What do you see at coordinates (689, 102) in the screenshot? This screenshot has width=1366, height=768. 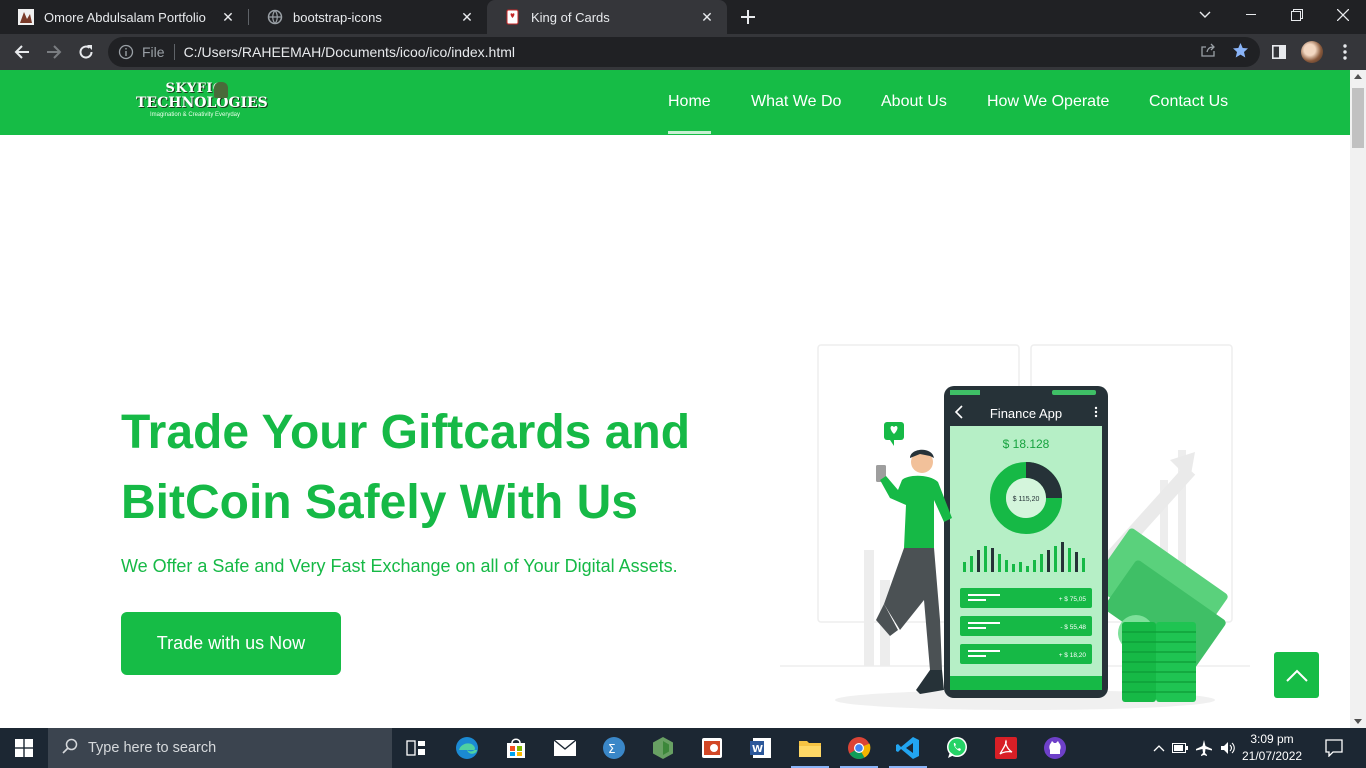 I see `nav-home: Home` at bounding box center [689, 102].